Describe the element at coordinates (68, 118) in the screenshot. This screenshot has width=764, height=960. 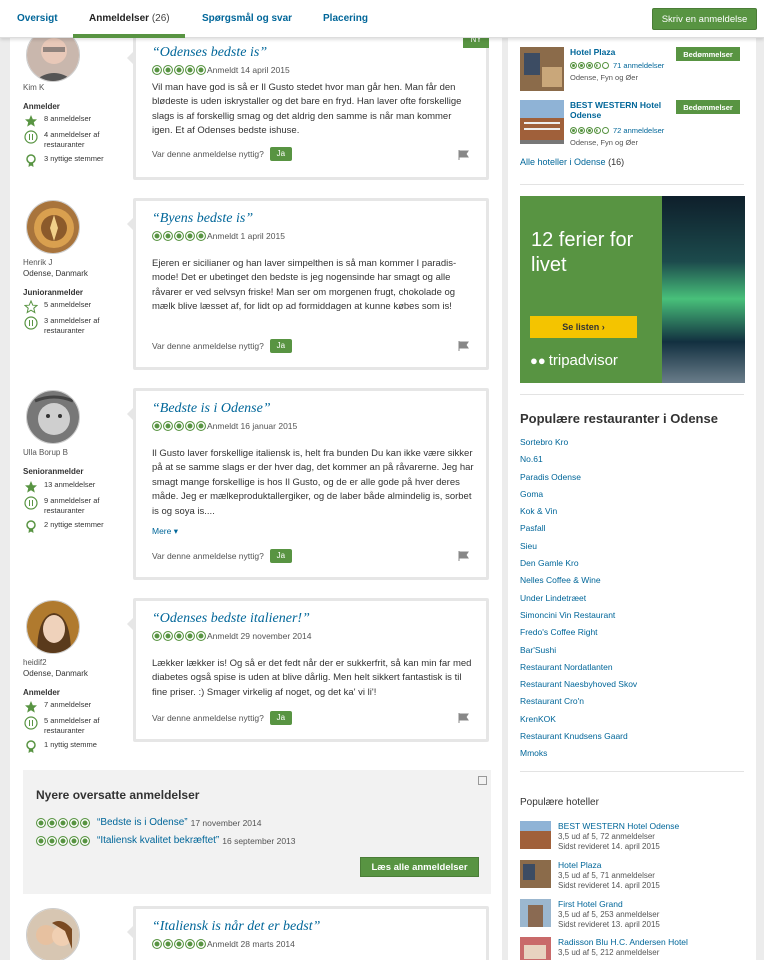
I see `stat-text: 8 anmeldelser` at that location.